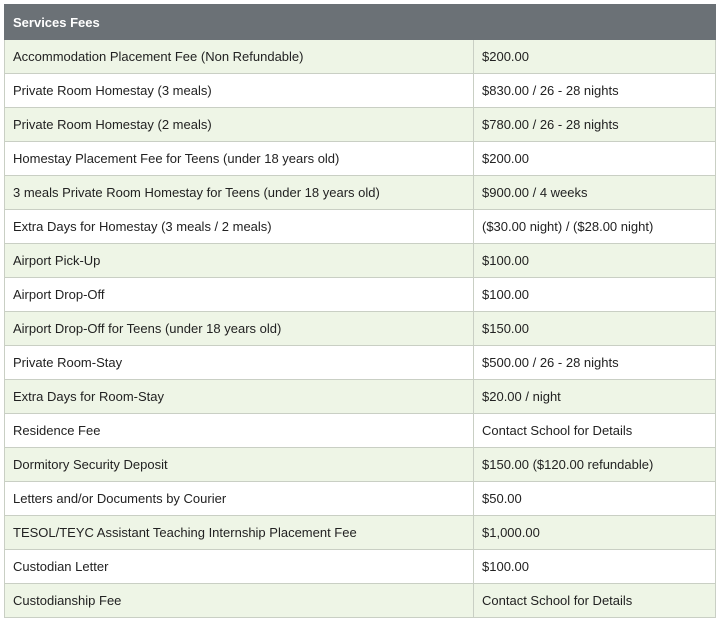 The height and width of the screenshot is (627, 720). What do you see at coordinates (239, 464) in the screenshot?
I see `service-name-cell: Dormitory Security Deposit` at bounding box center [239, 464].